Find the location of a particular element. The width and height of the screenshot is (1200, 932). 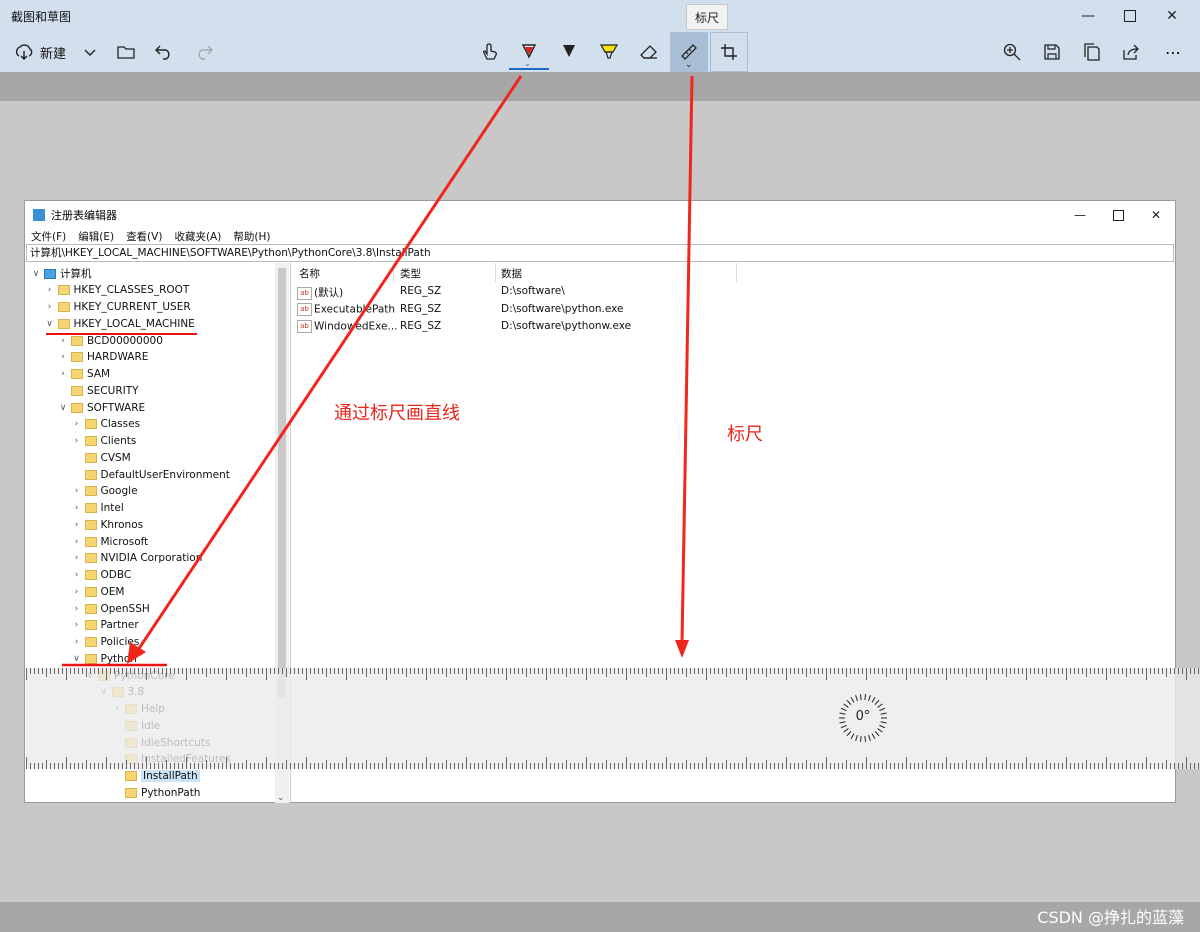

undo-button is located at coordinates (164, 52).